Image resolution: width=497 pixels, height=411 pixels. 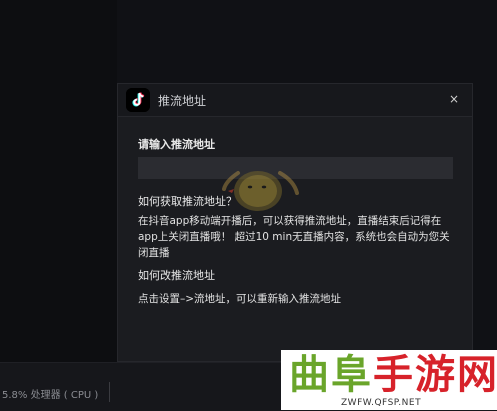 I want to click on status-divider, so click(x=109, y=392).